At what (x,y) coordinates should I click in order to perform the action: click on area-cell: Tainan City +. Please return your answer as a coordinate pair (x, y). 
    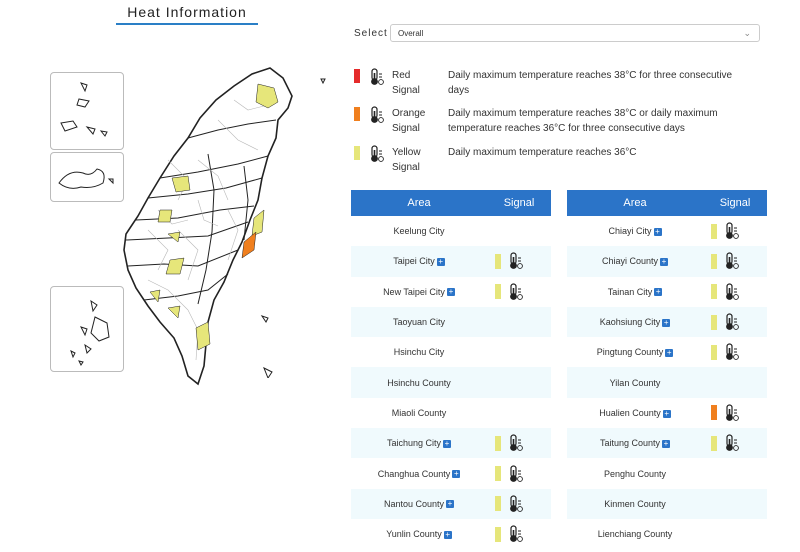
    Looking at the image, I should click on (635, 292).